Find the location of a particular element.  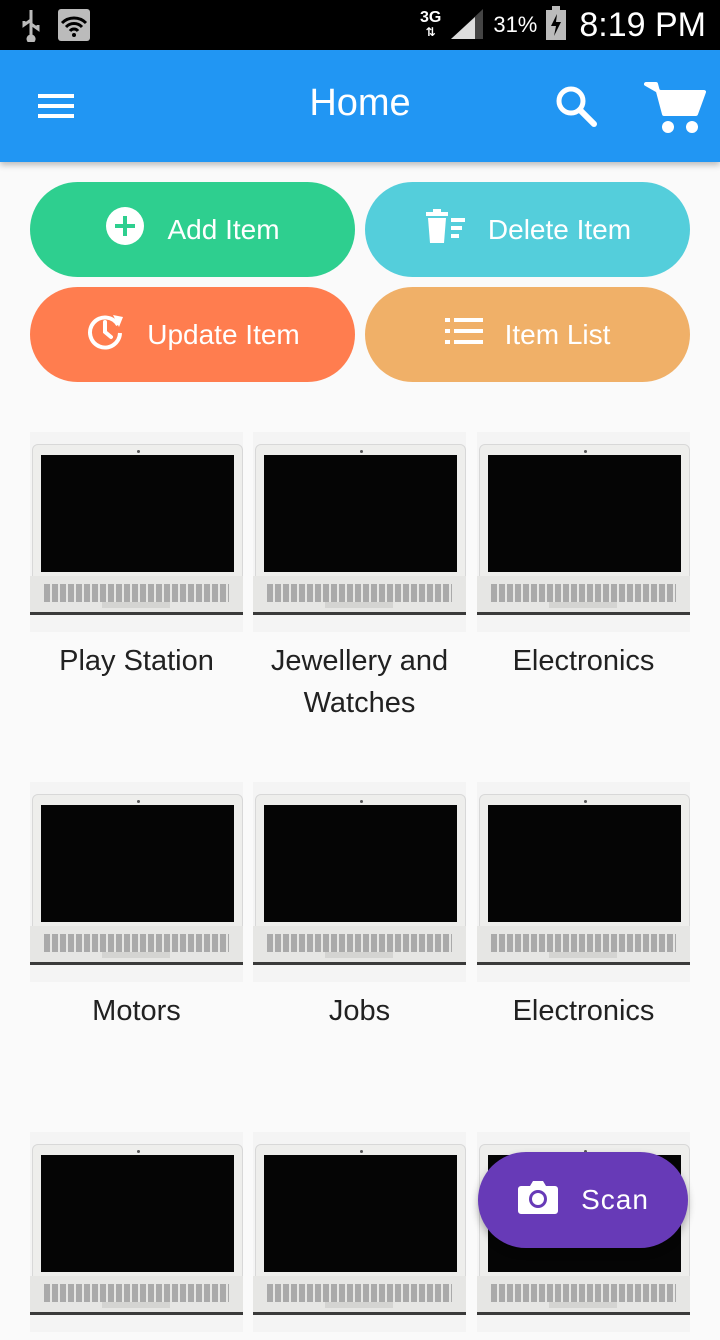

usb-icon is located at coordinates (31, 27).